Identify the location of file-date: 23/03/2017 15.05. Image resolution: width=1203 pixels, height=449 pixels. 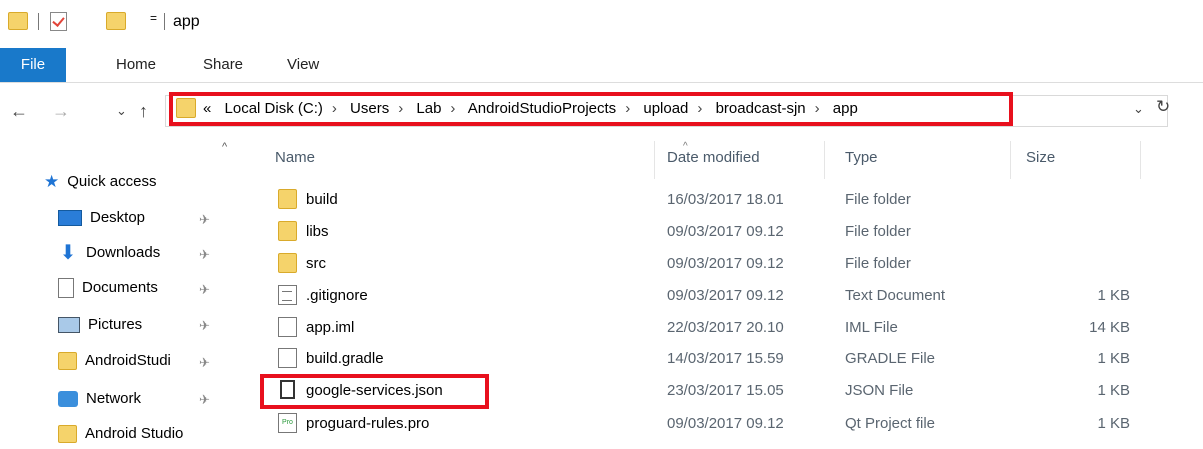
(725, 390).